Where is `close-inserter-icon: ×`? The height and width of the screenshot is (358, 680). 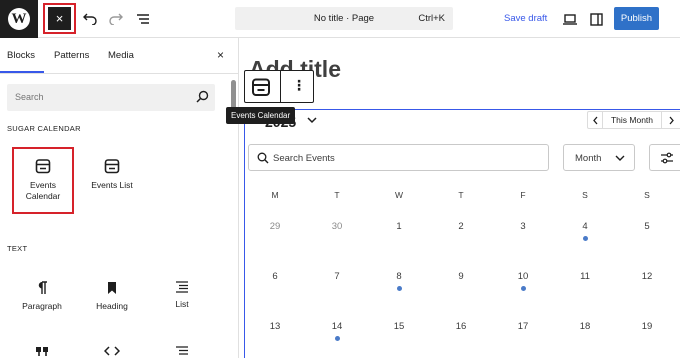 close-inserter-icon: × is located at coordinates (220, 55).